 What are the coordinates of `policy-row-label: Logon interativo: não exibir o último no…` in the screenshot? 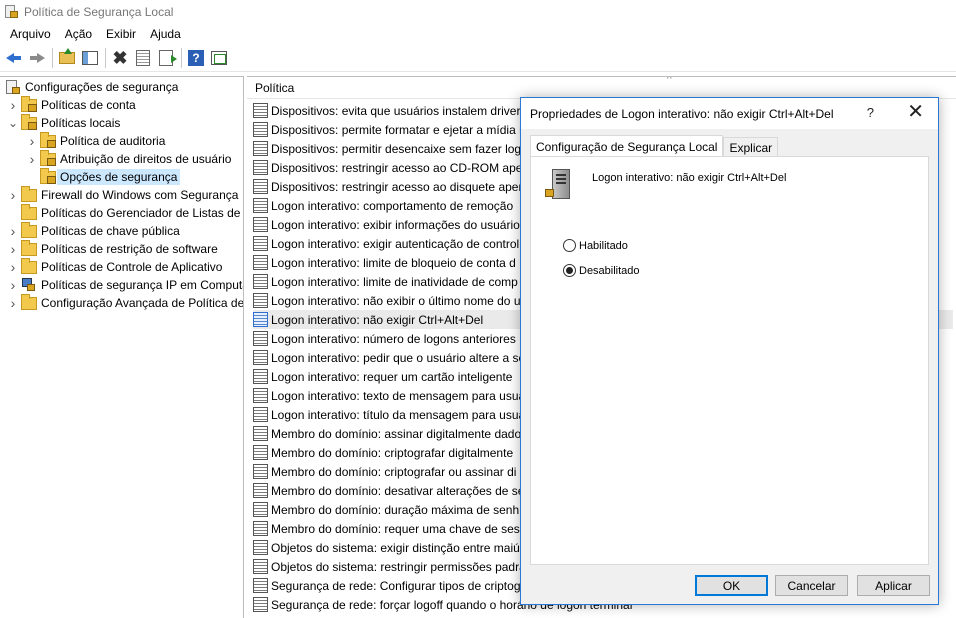 It's located at (396, 300).